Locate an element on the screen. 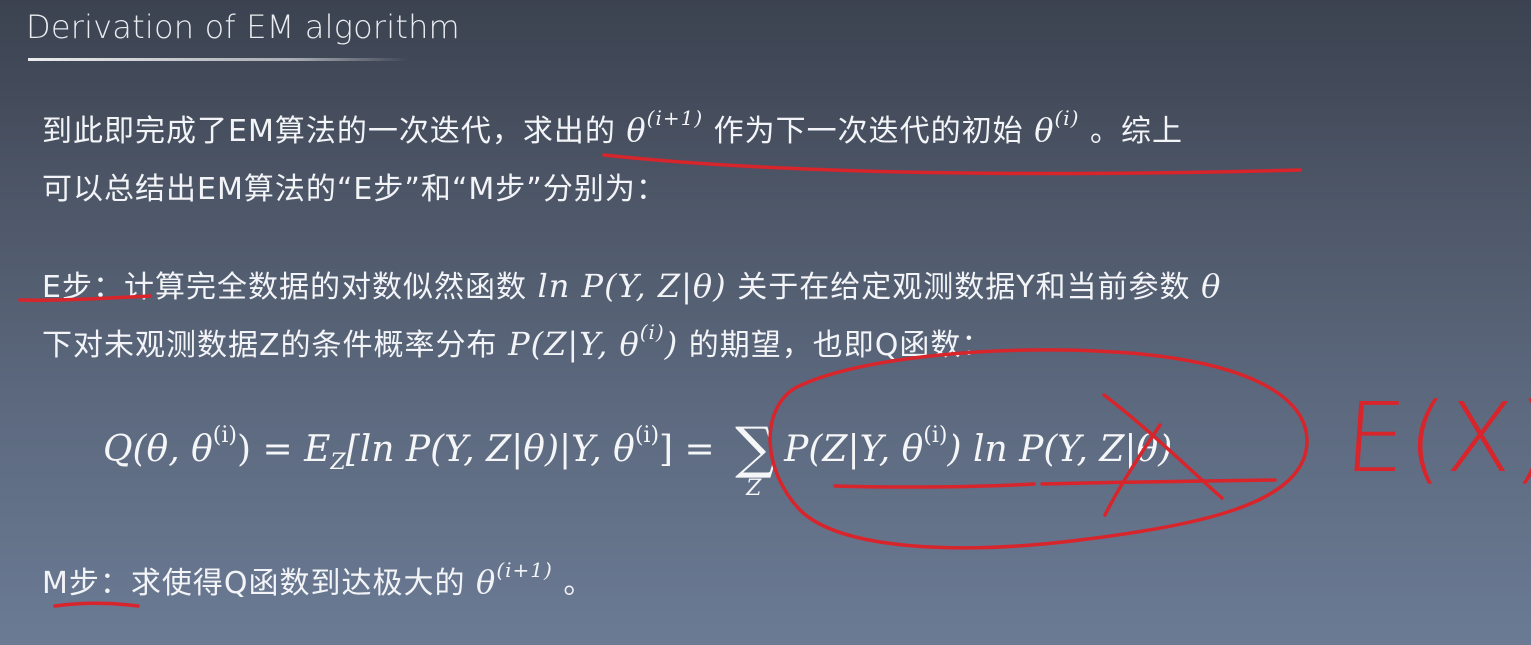 This screenshot has height=645, width=1531. estep-text-a: 计算完全数据的对数似然函数 is located at coordinates (330, 287).